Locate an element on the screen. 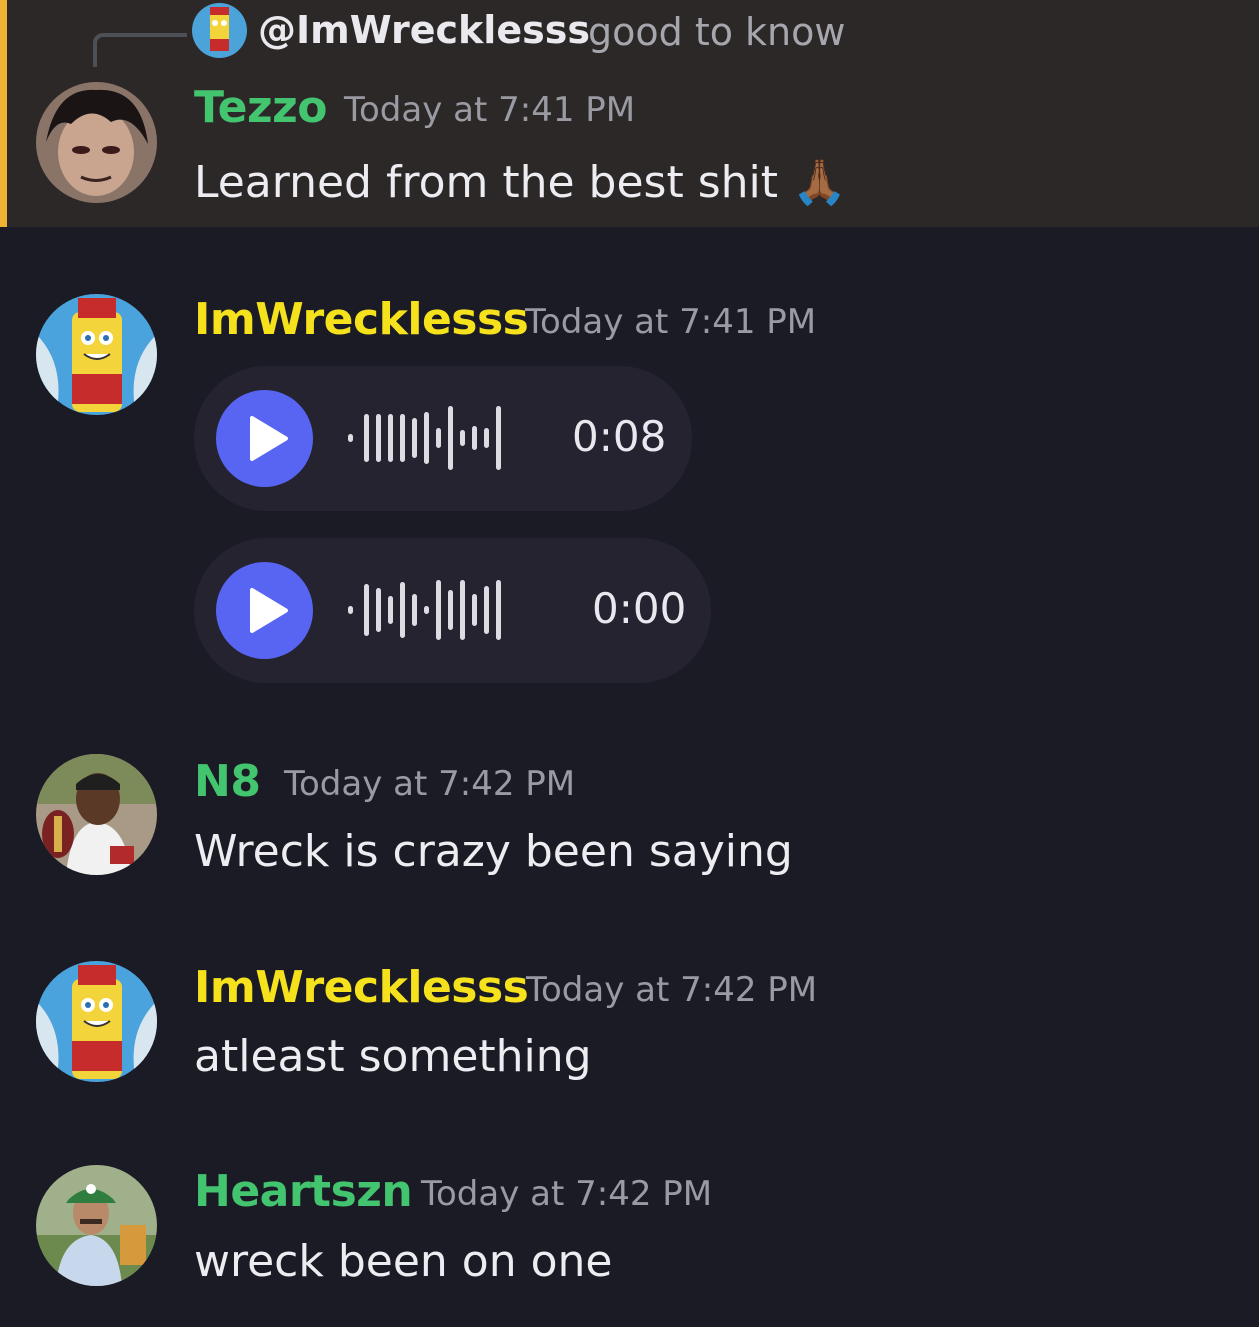 The width and height of the screenshot is (1259, 1327). username: Heartszn is located at coordinates (303, 1191).